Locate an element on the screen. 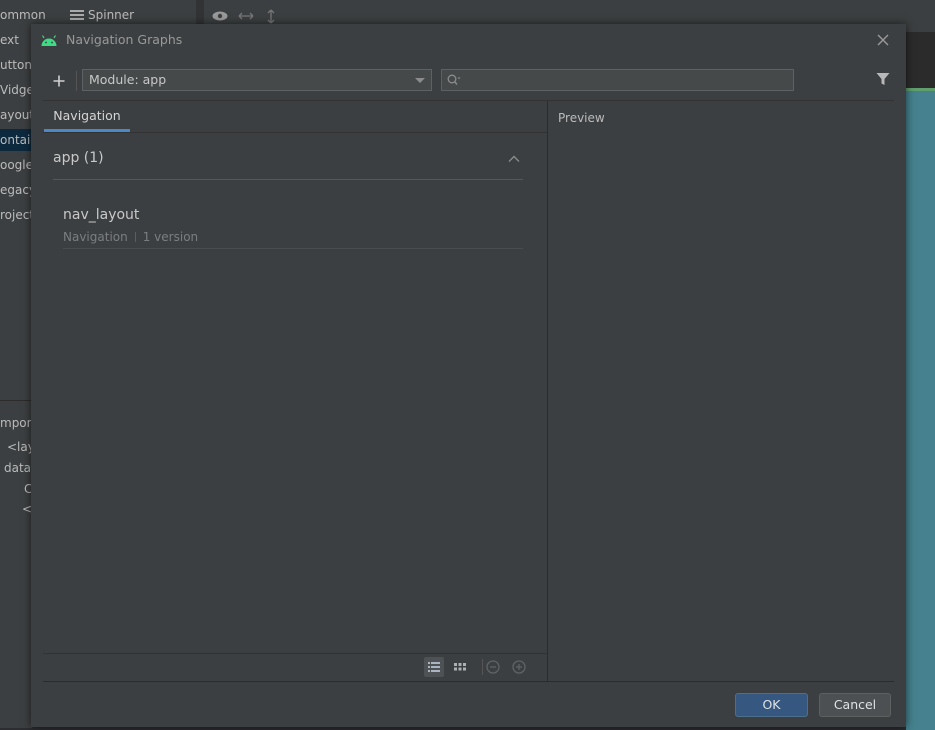  close-button is located at coordinates (883, 40).